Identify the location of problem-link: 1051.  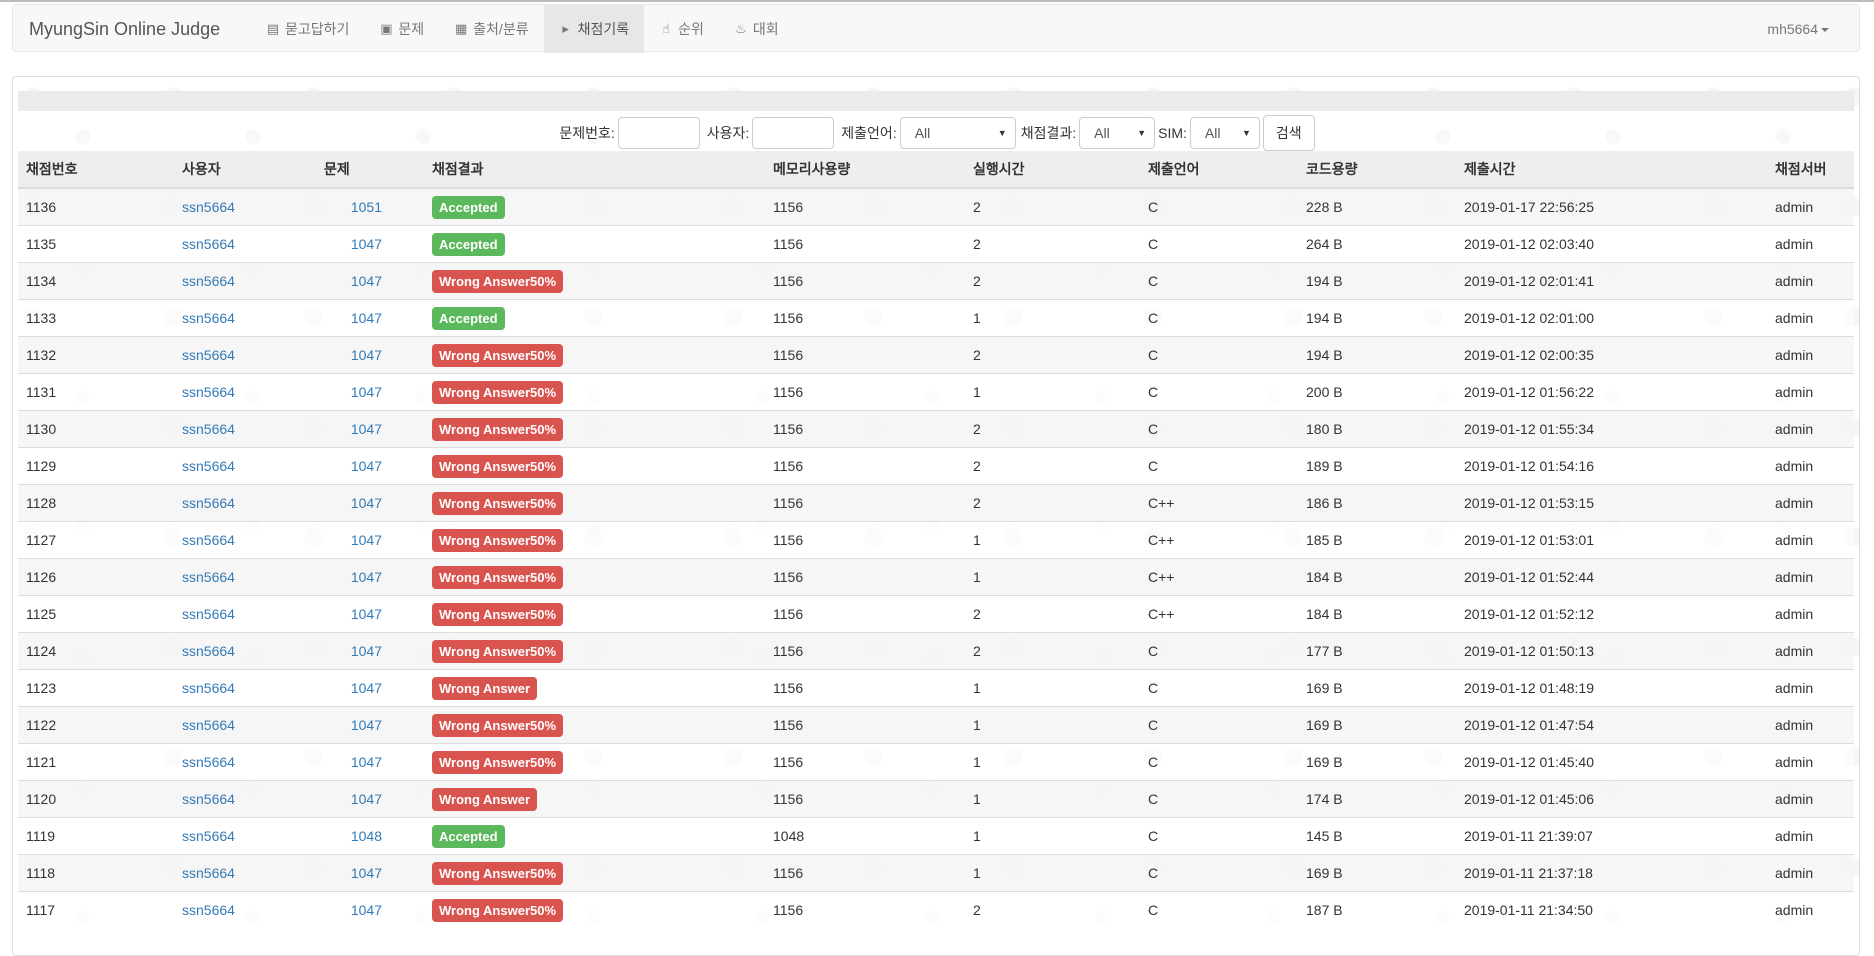
(366, 207).